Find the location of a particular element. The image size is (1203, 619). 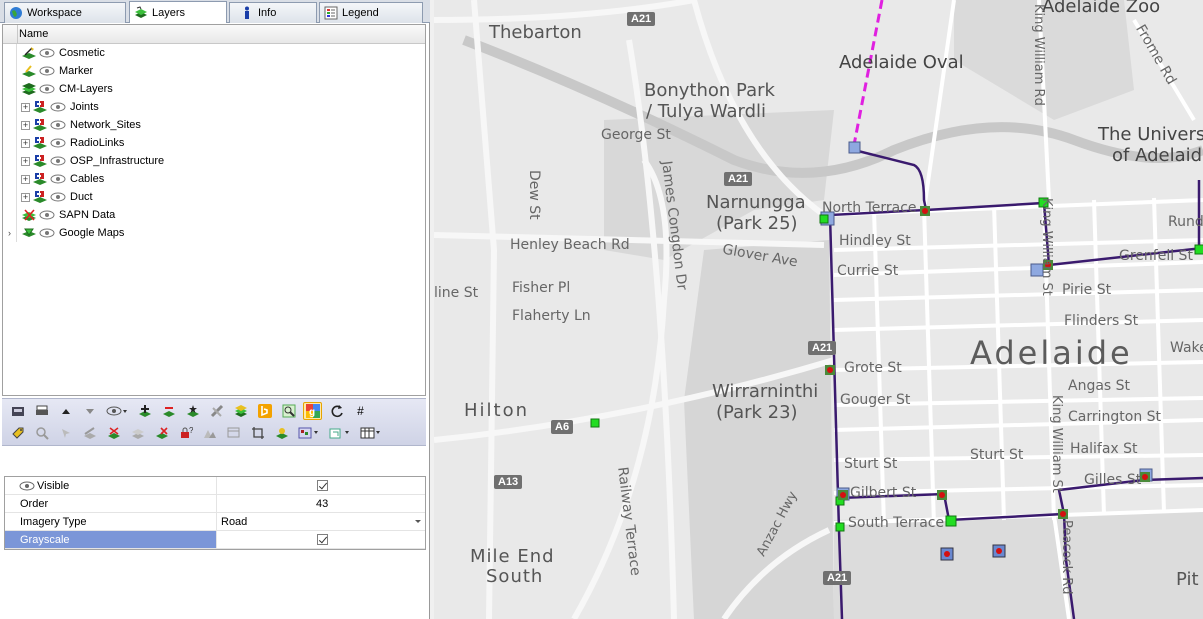

save-layers-icon is located at coordinates (17, 411).